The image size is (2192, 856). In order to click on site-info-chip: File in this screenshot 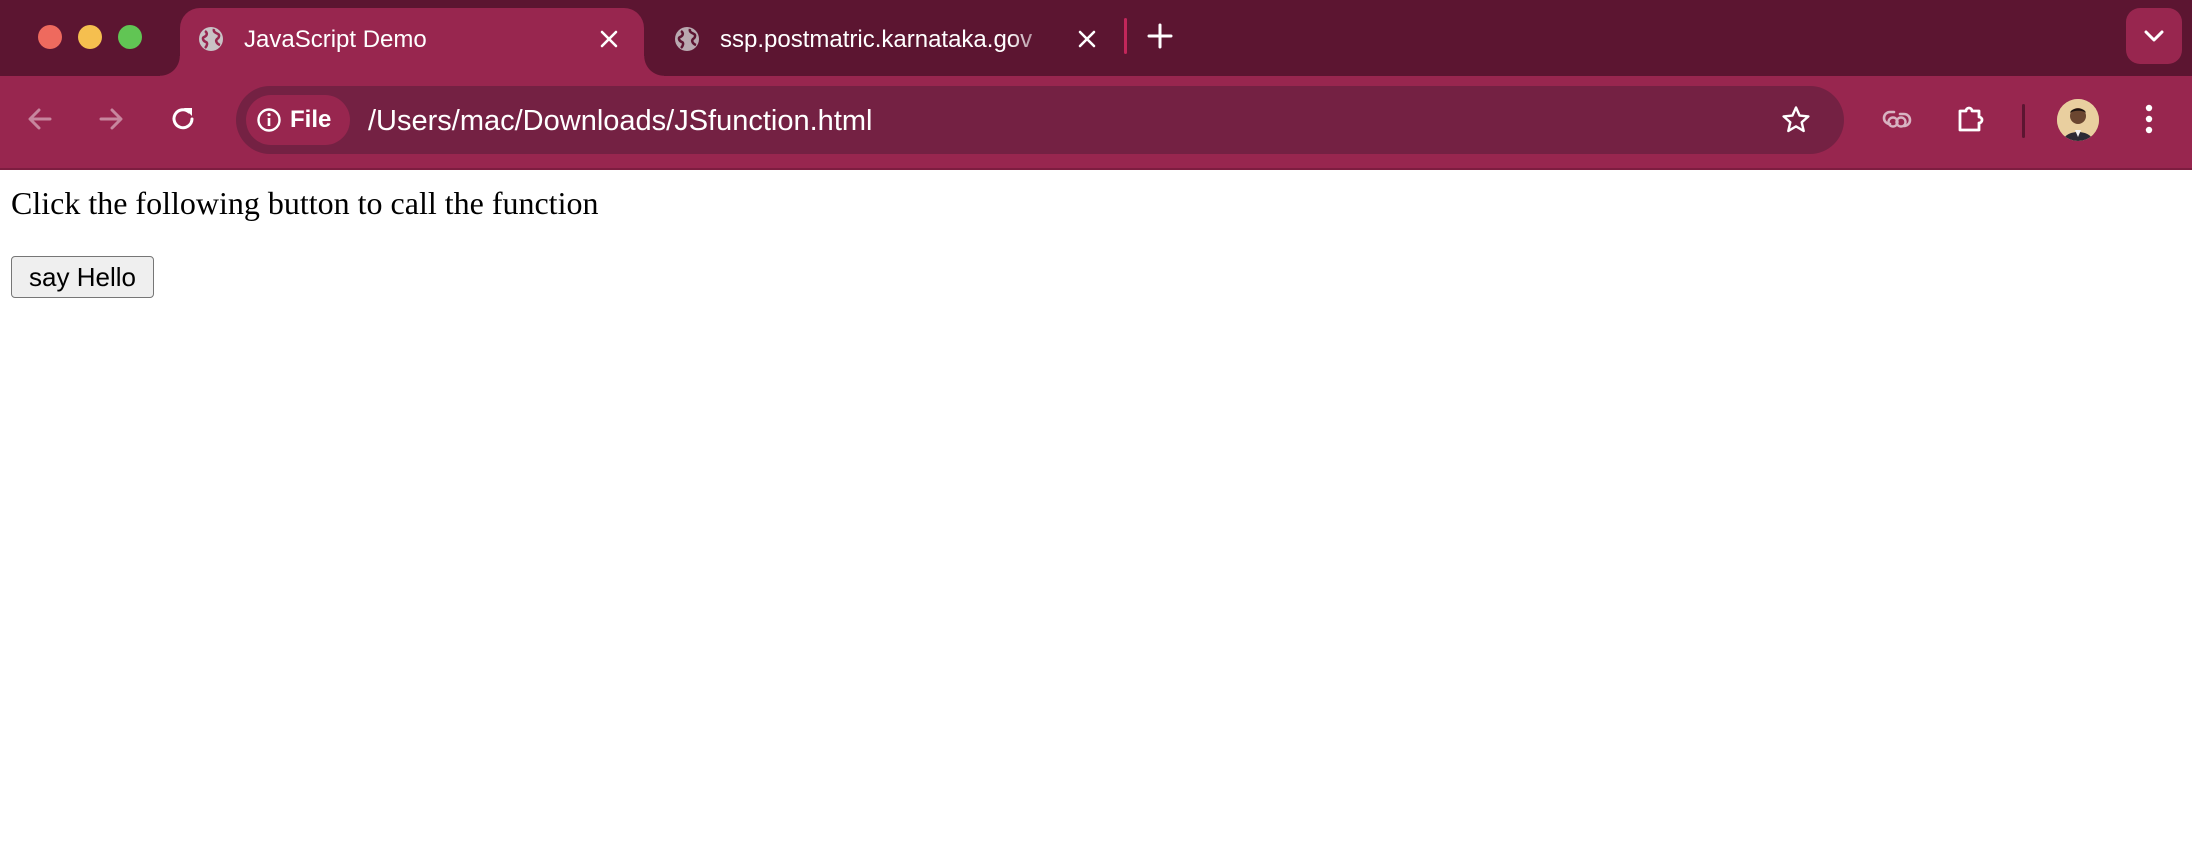, I will do `click(298, 120)`.